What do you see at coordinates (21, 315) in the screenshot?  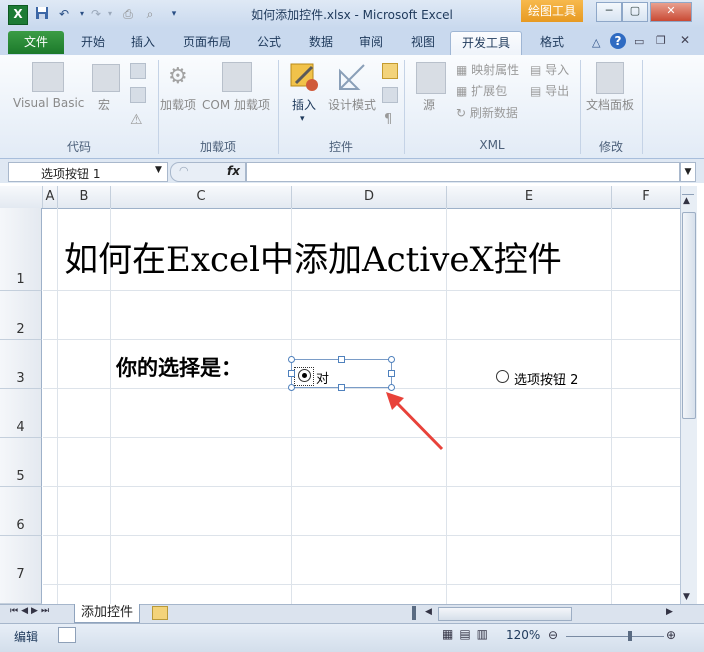 I see `row-header-2: 2` at bounding box center [21, 315].